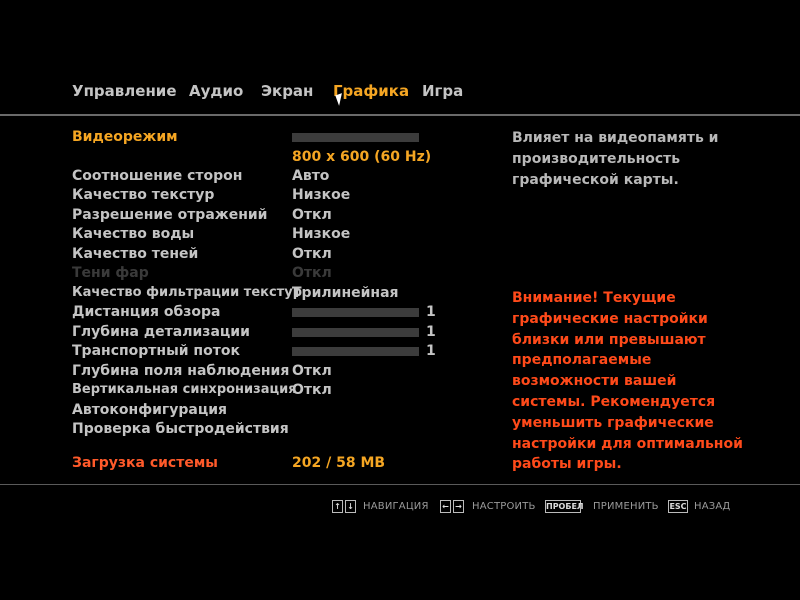 The height and width of the screenshot is (600, 800). What do you see at coordinates (345, 293) in the screenshot?
I see `setting-value: Трилинейная` at bounding box center [345, 293].